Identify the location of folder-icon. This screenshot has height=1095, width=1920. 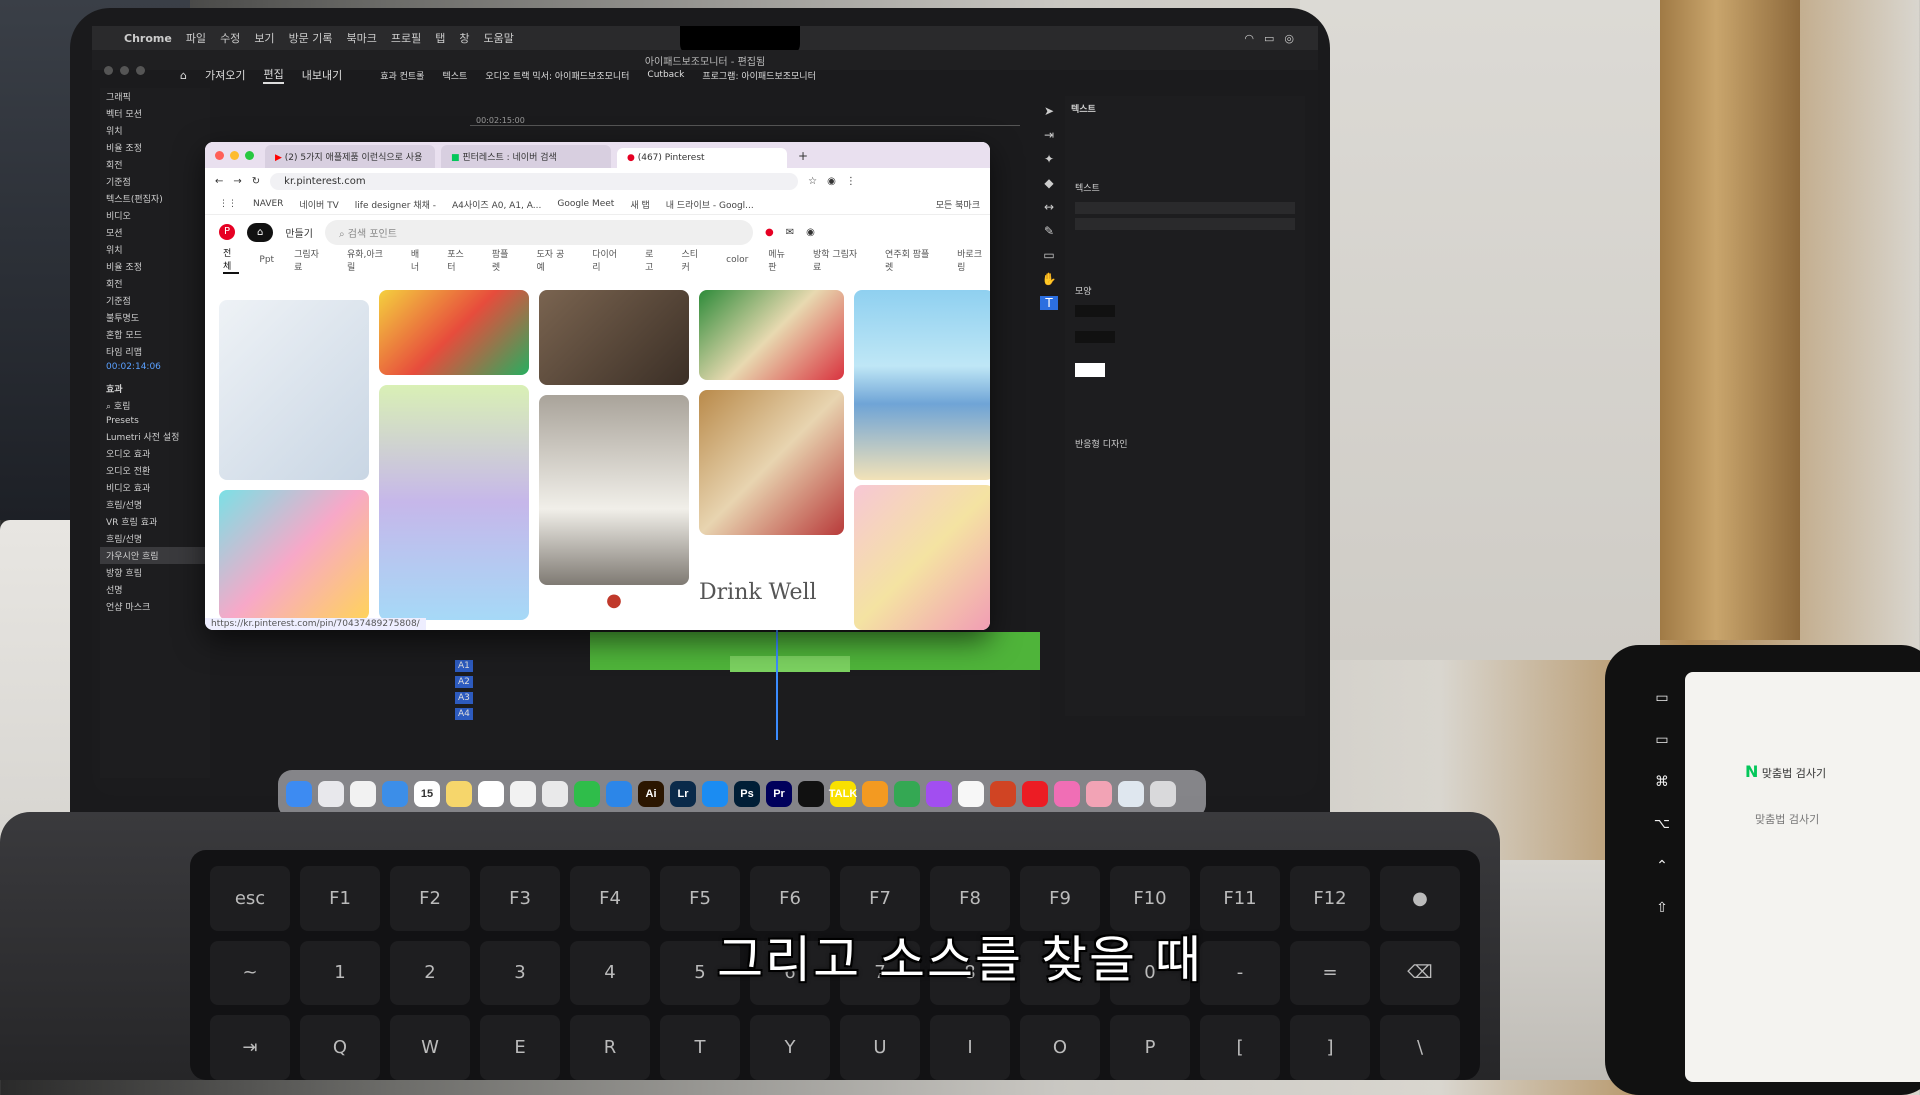
(1131, 794).